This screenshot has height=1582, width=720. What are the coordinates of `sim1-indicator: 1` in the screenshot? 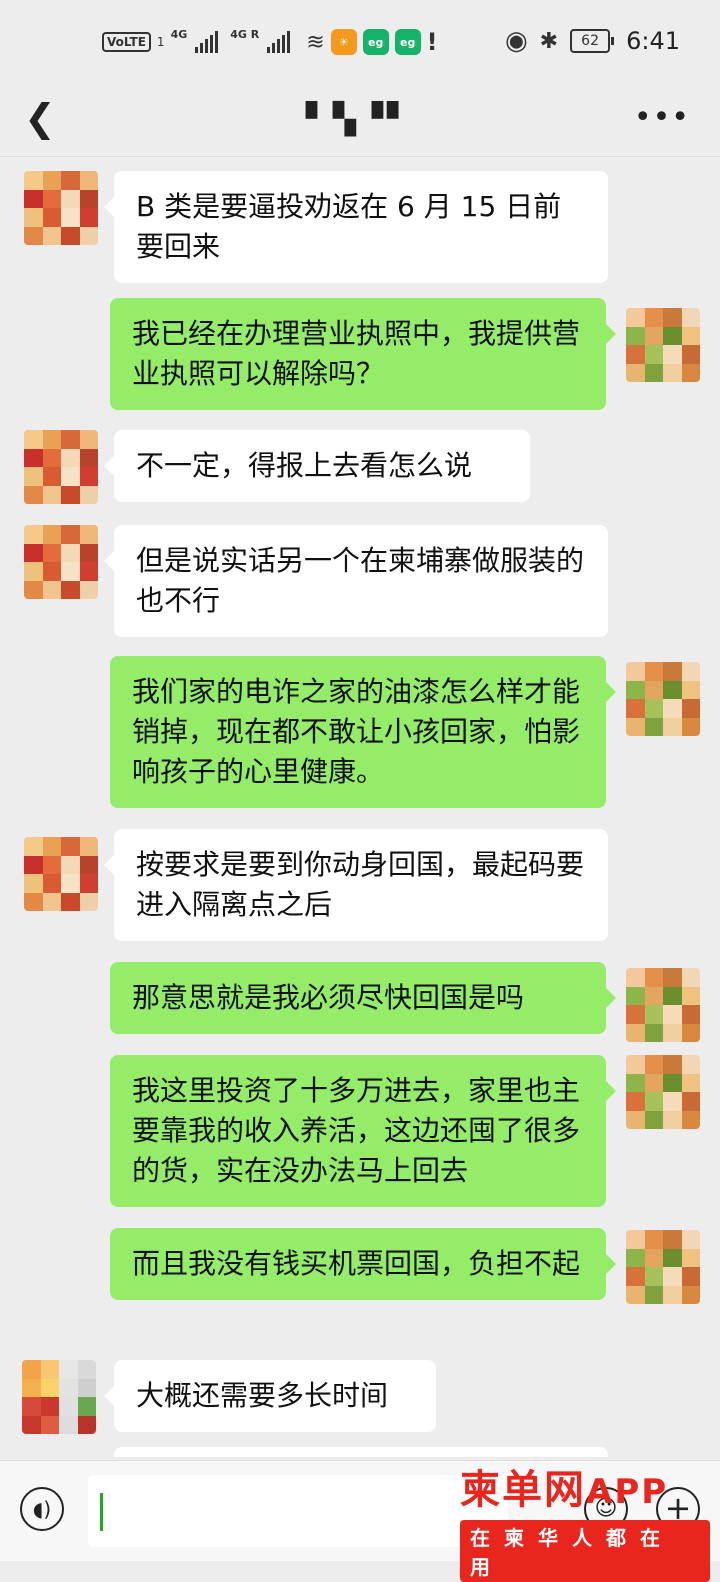 It's located at (160, 42).